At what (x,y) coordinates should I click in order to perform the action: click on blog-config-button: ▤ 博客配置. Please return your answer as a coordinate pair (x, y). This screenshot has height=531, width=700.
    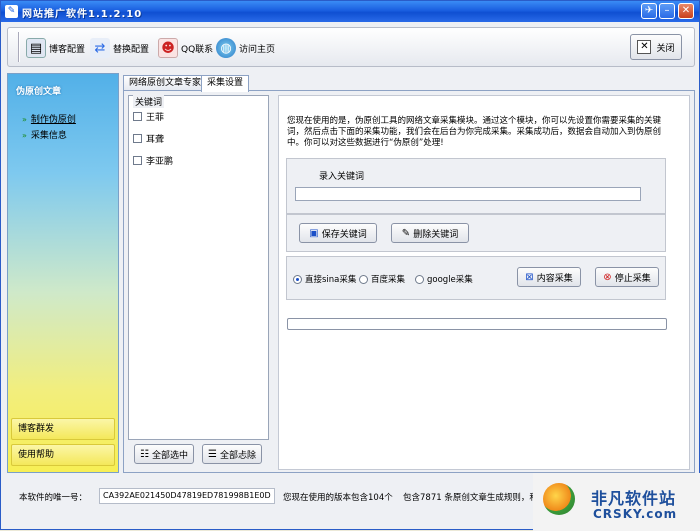
    Looking at the image, I should click on (55, 48).